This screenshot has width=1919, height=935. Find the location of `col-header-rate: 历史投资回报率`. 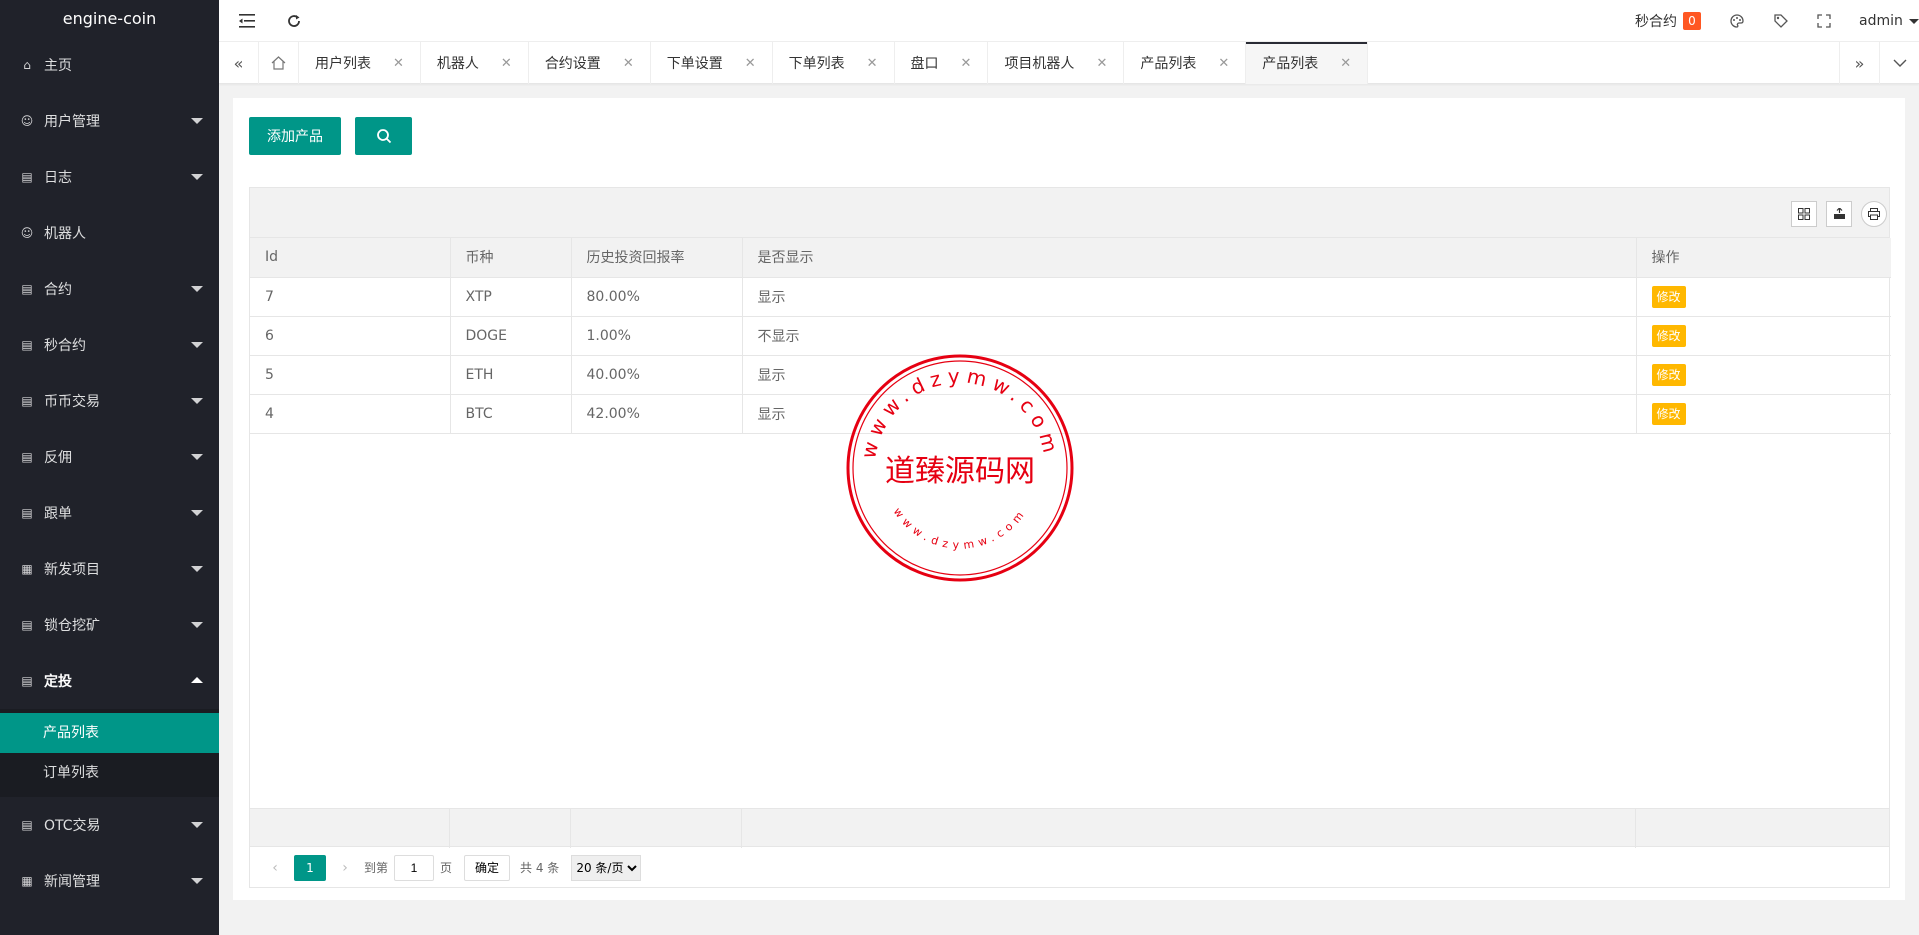

col-header-rate: 历史投资回报率 is located at coordinates (657, 258).